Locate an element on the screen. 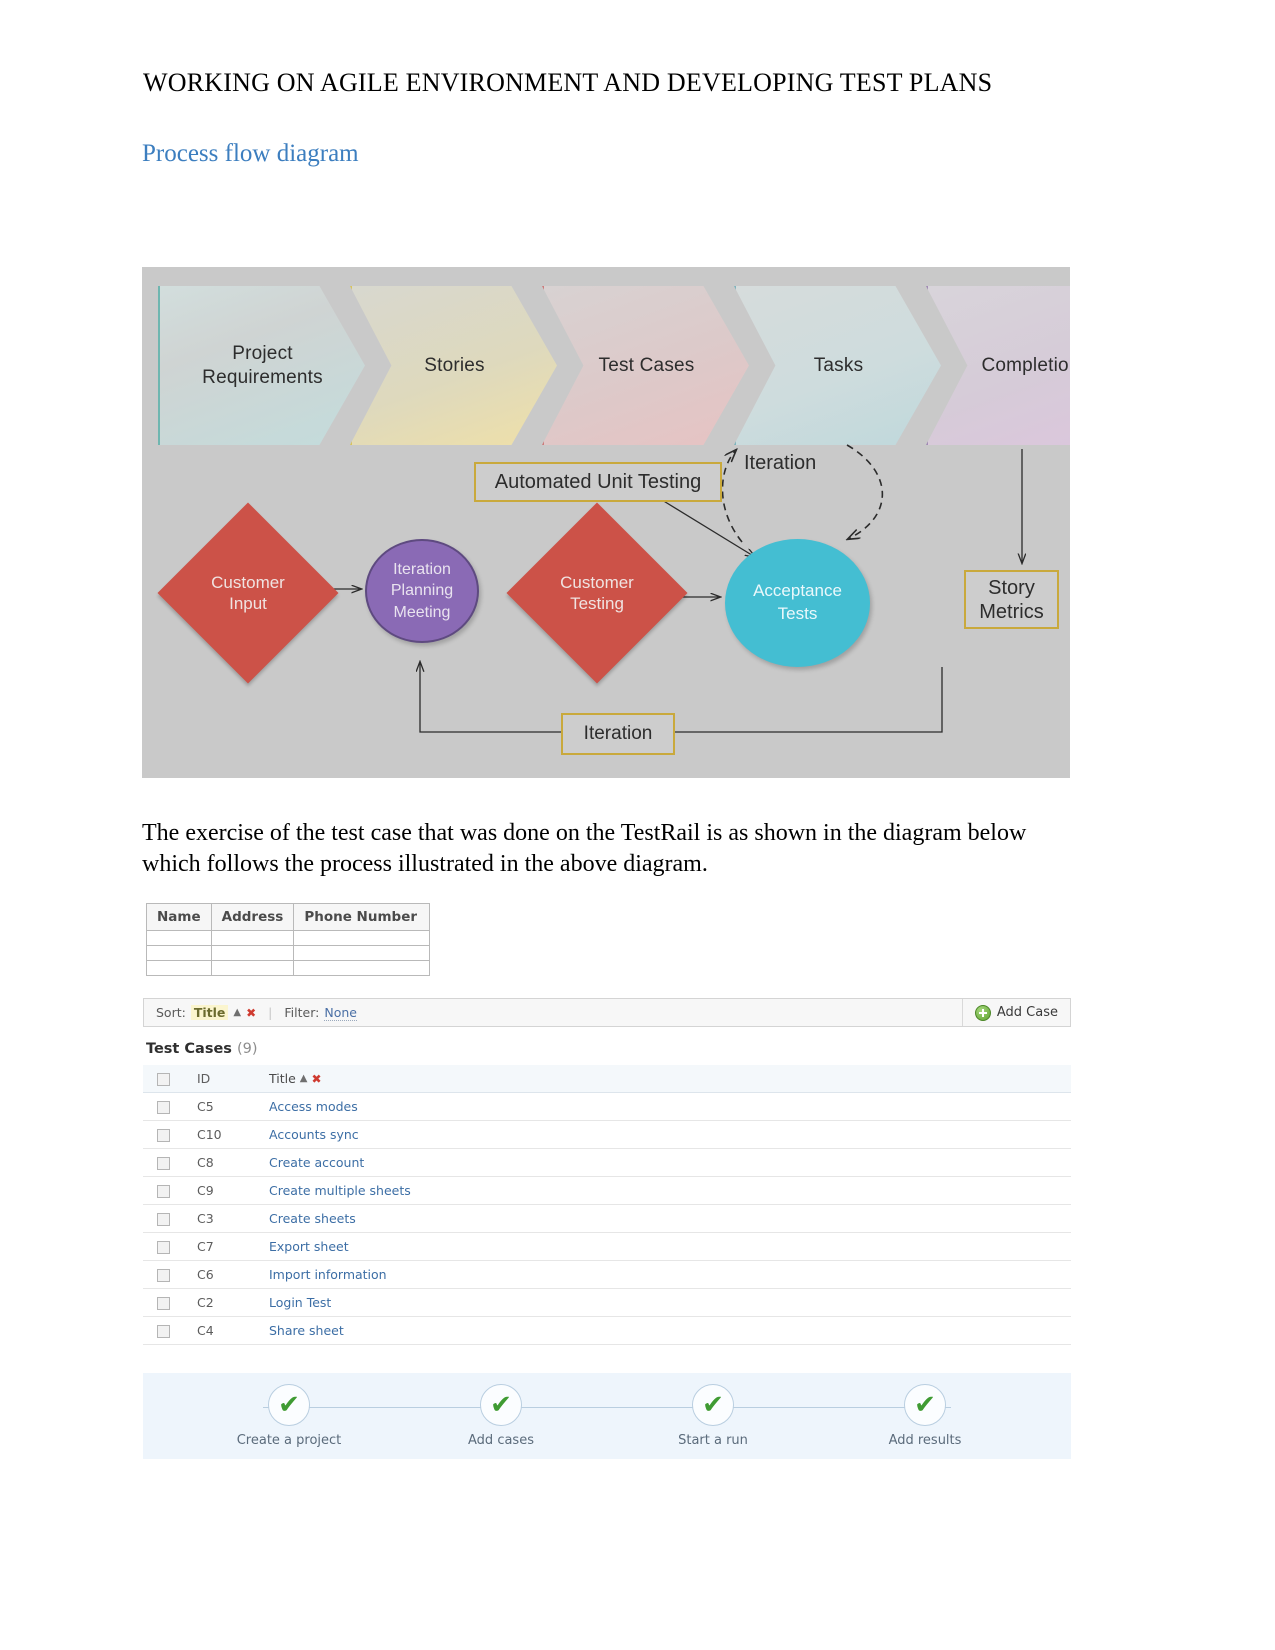  sort-label: Sort: is located at coordinates (171, 1012).